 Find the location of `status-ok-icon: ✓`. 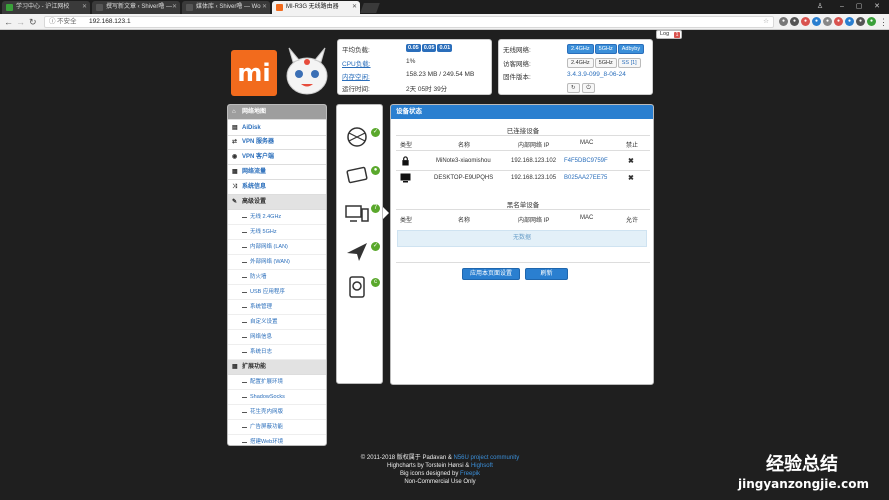

status-ok-icon: ✓ is located at coordinates (375, 246).